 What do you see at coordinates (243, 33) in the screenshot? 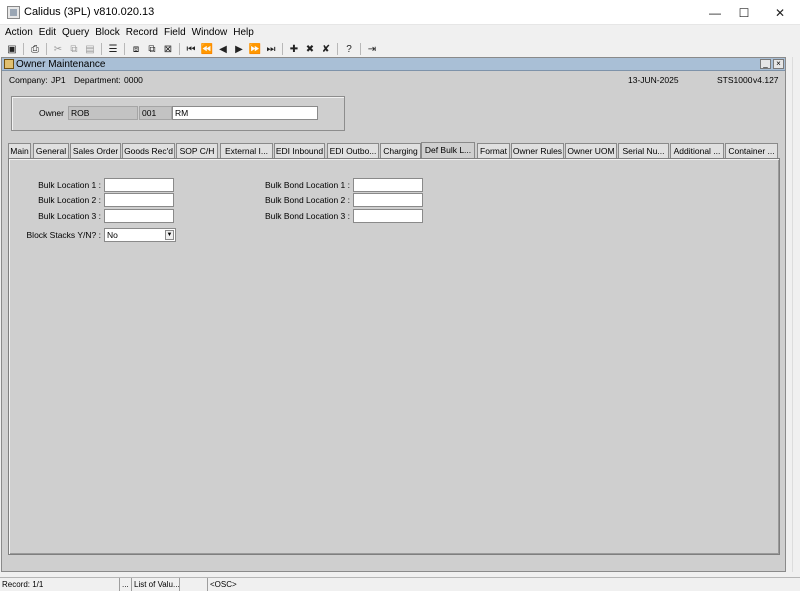
I see `menu-help: Help` at bounding box center [243, 33].